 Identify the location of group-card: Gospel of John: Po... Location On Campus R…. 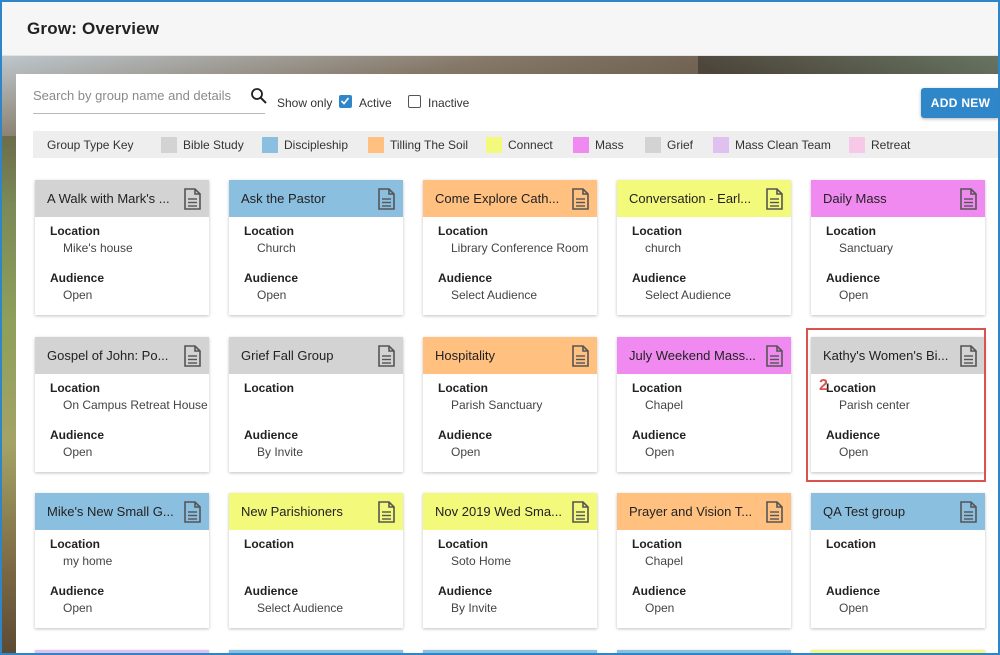
(122, 404).